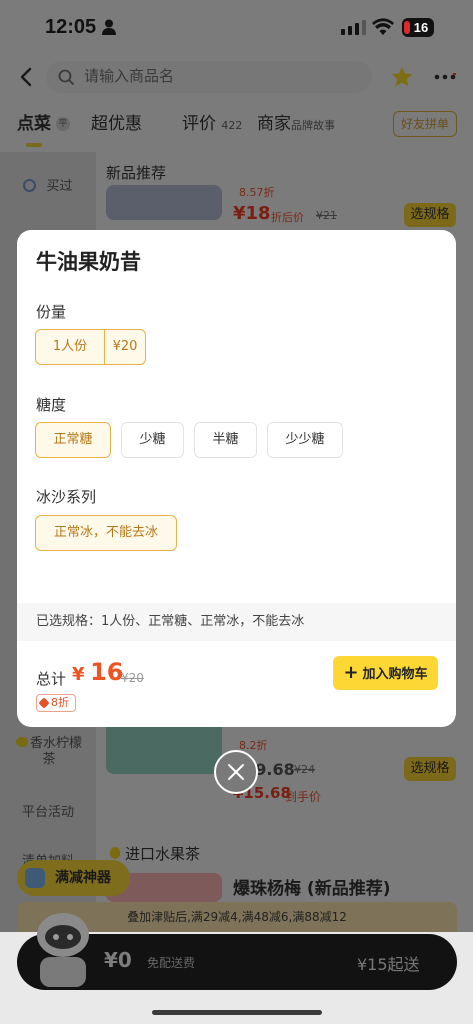 This screenshot has height=1024, width=473. What do you see at coordinates (171, 963) in the screenshot?
I see `delivery-fee: 免配送费` at bounding box center [171, 963].